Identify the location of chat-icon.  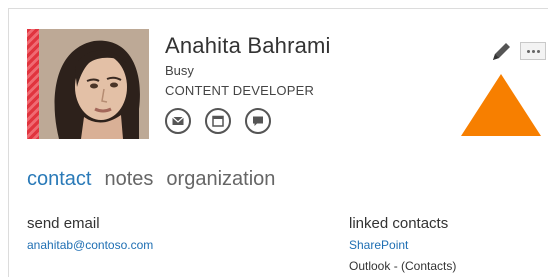
(258, 121).